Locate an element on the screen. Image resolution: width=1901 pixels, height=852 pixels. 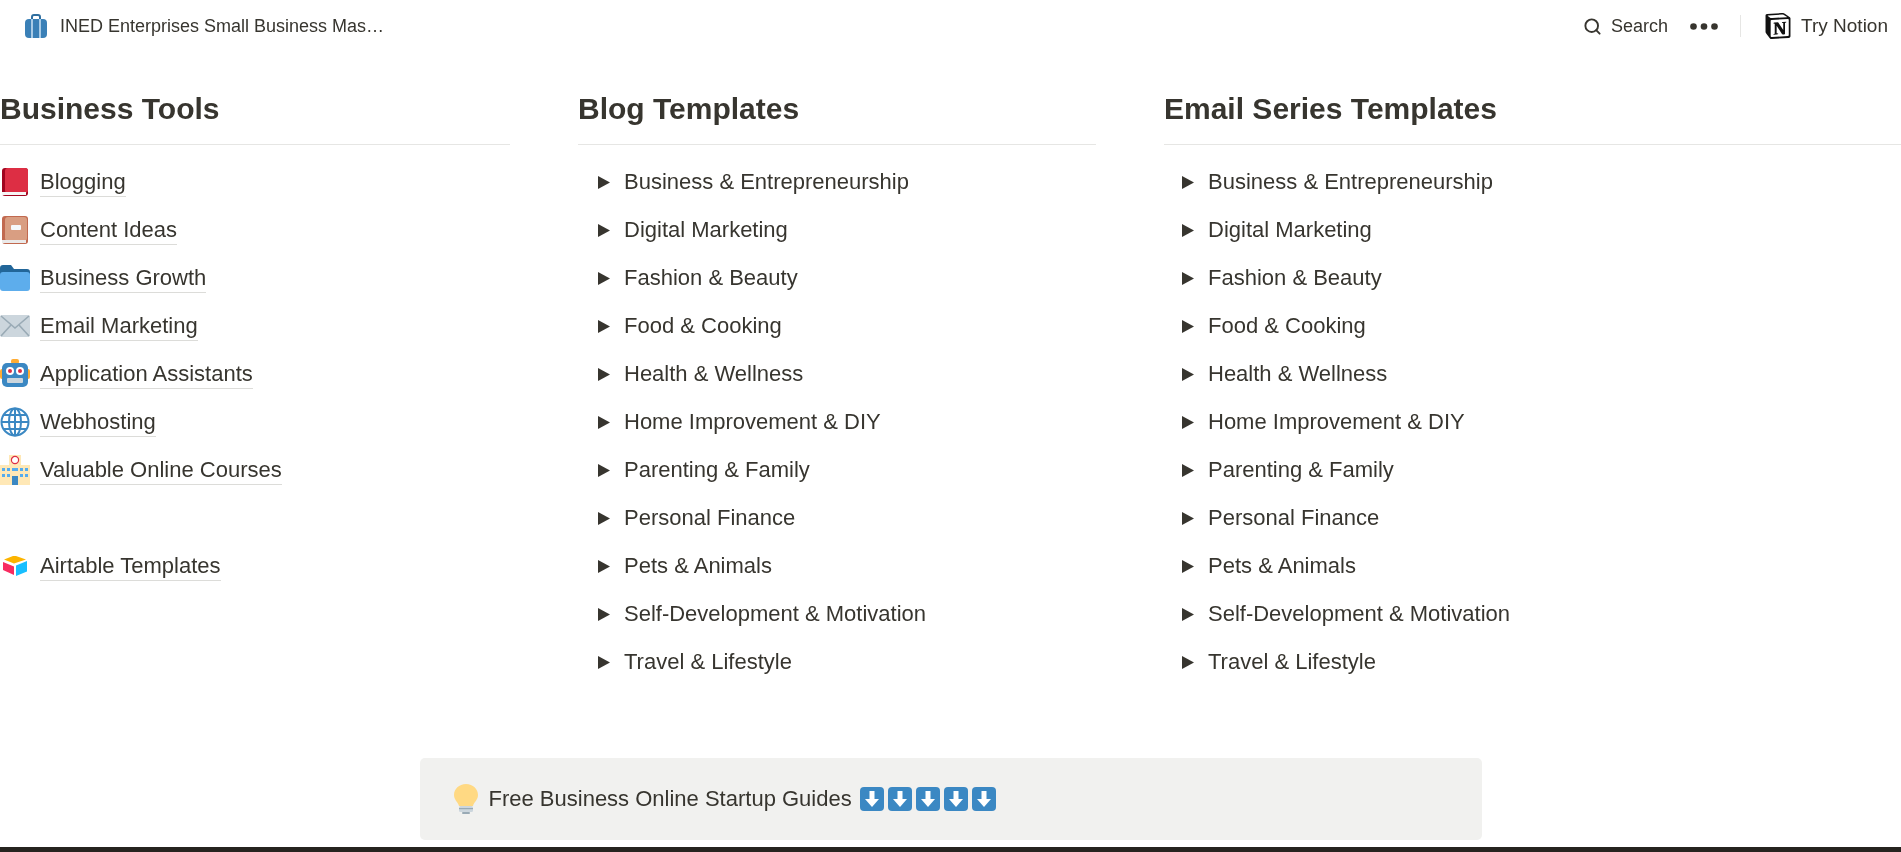
page-link: Valuable Online Courses is located at coordinates (161, 470).